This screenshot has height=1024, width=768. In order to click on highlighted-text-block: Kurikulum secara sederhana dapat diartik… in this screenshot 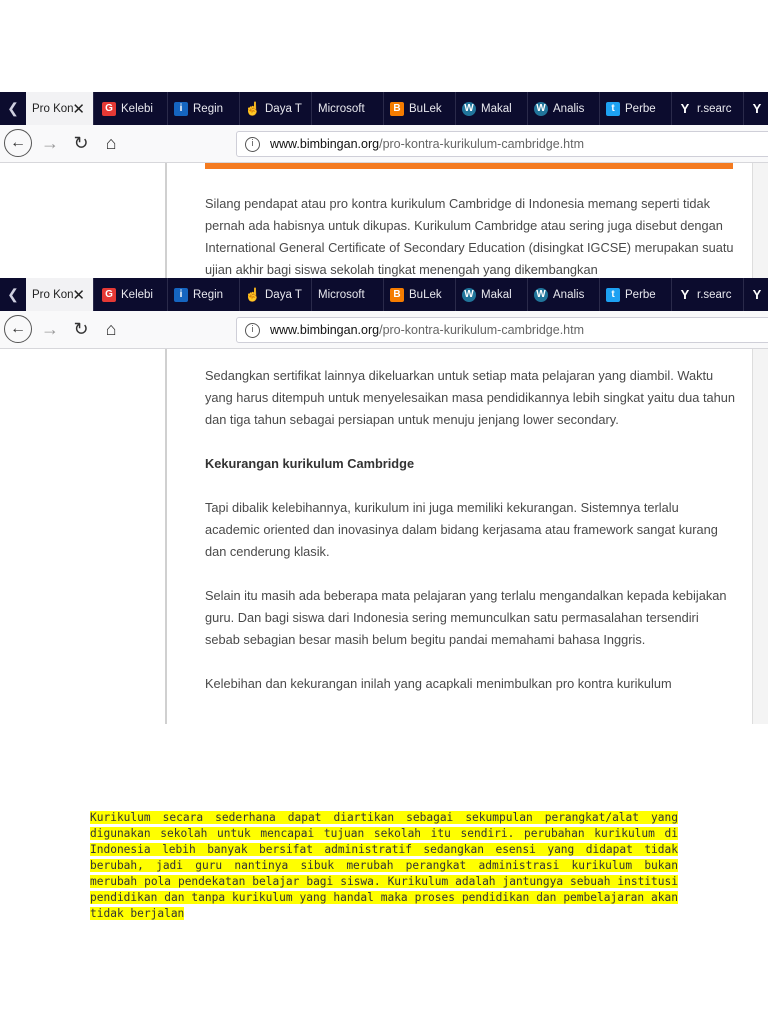, I will do `click(384, 866)`.